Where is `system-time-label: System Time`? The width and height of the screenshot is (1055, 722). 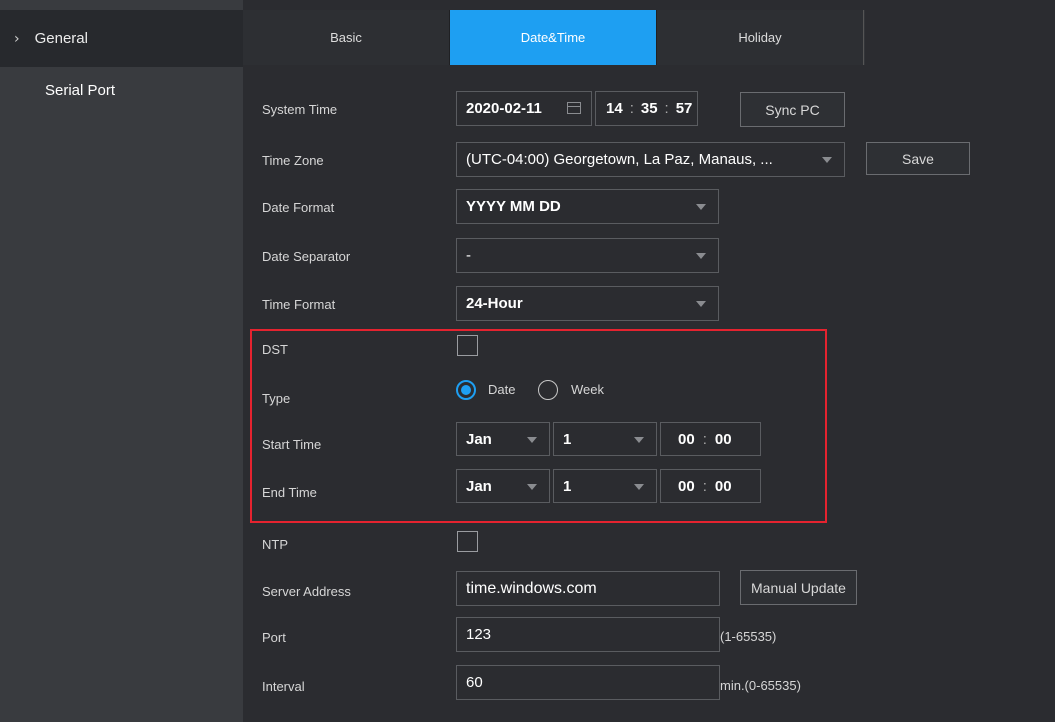
system-time-label: System Time is located at coordinates (300, 109).